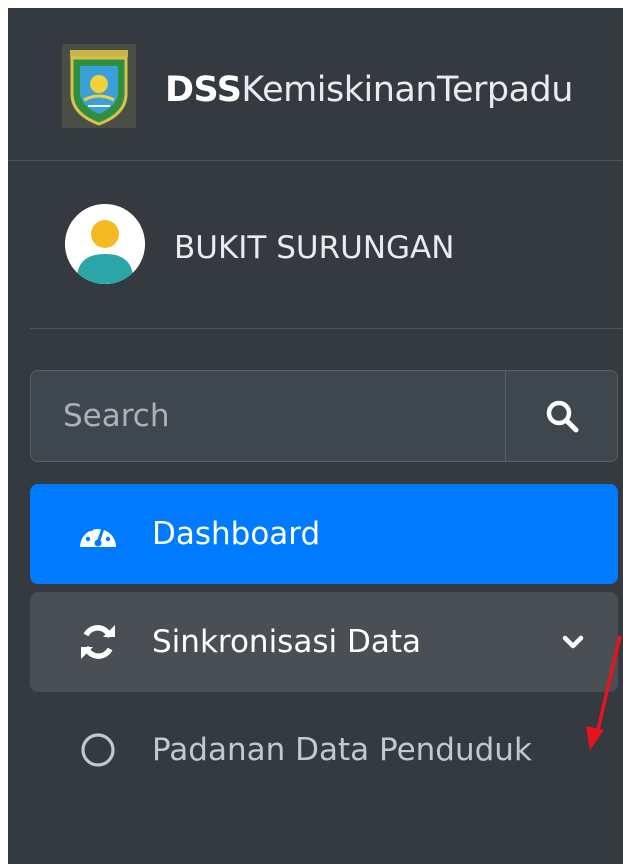  I want to click on nav-item-dashboard: Dashboard, so click(324, 534).